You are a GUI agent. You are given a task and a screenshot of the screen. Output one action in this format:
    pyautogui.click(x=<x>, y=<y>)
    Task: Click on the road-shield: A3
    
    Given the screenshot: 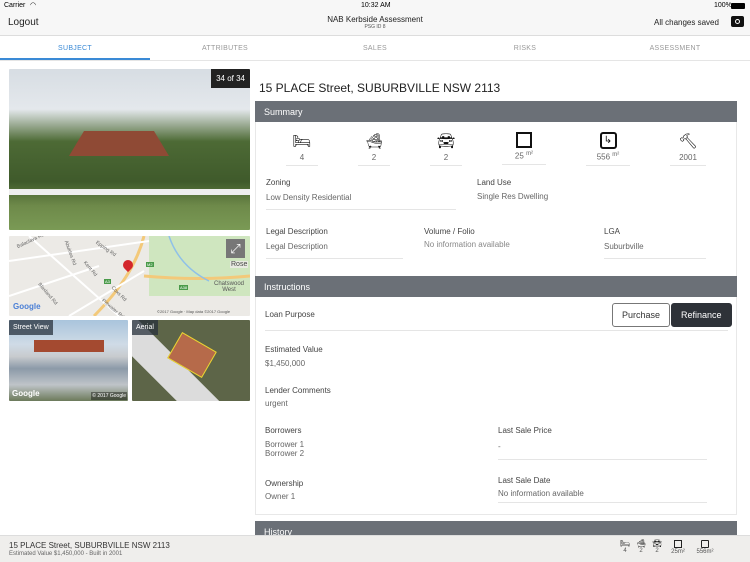 What is the action you would take?
    pyautogui.click(x=107, y=281)
    